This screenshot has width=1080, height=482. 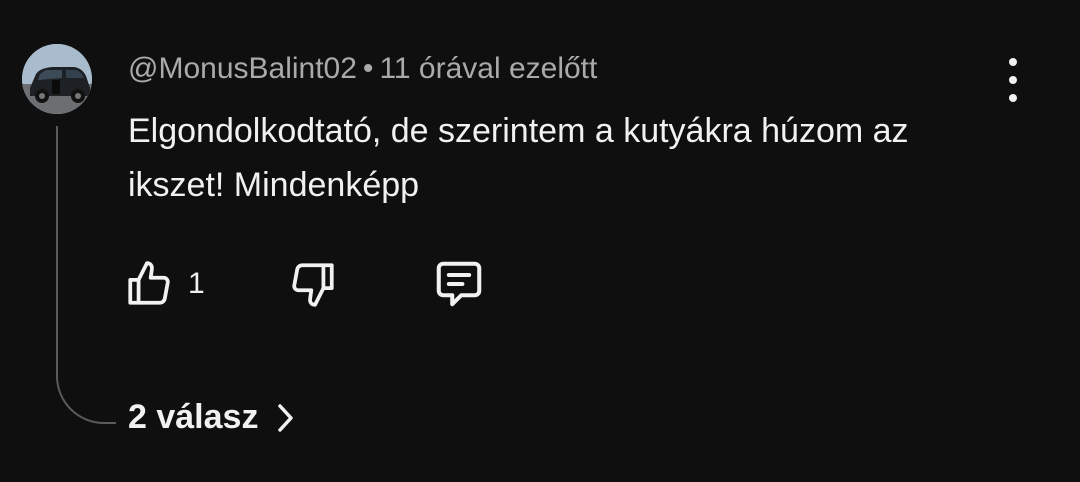 What do you see at coordinates (488, 68) in the screenshot?
I see `comment-timestamp: 11 órával ezelőtt` at bounding box center [488, 68].